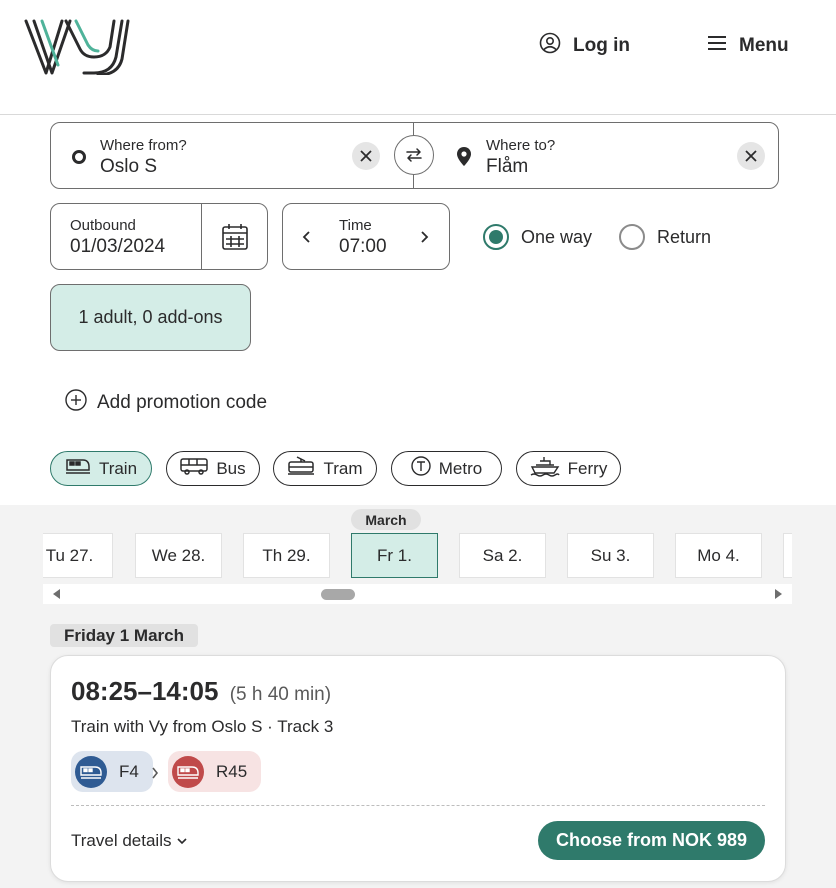 Image resolution: width=836 pixels, height=888 pixels. What do you see at coordinates (280, 694) in the screenshot?
I see `trip-duration: (5 h 40 min)` at bounding box center [280, 694].